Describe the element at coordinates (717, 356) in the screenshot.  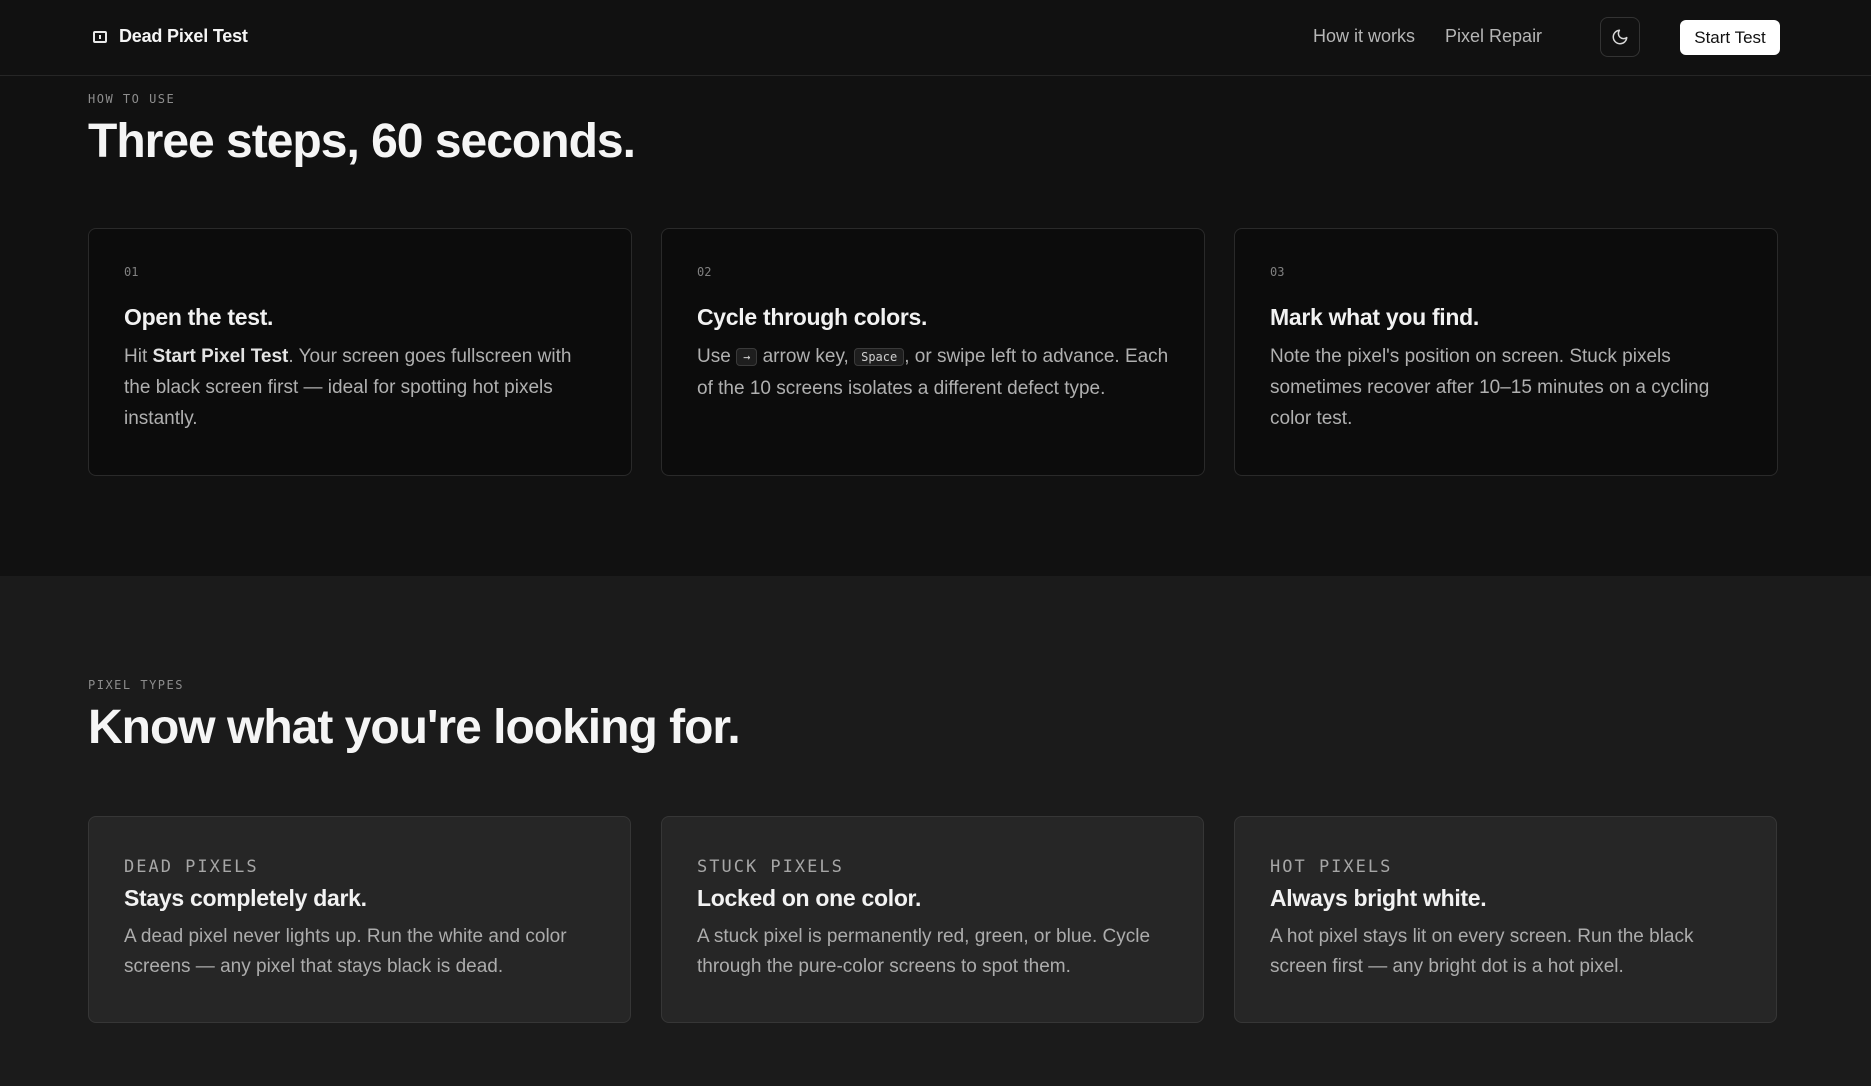
I see `step-text-segment: Use` at that location.